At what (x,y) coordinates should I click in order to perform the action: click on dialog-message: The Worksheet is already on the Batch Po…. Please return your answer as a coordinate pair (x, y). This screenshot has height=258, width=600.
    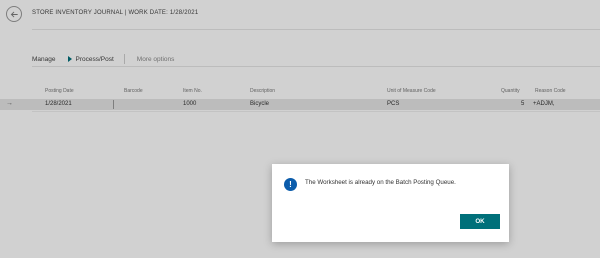
    Looking at the image, I should click on (380, 182).